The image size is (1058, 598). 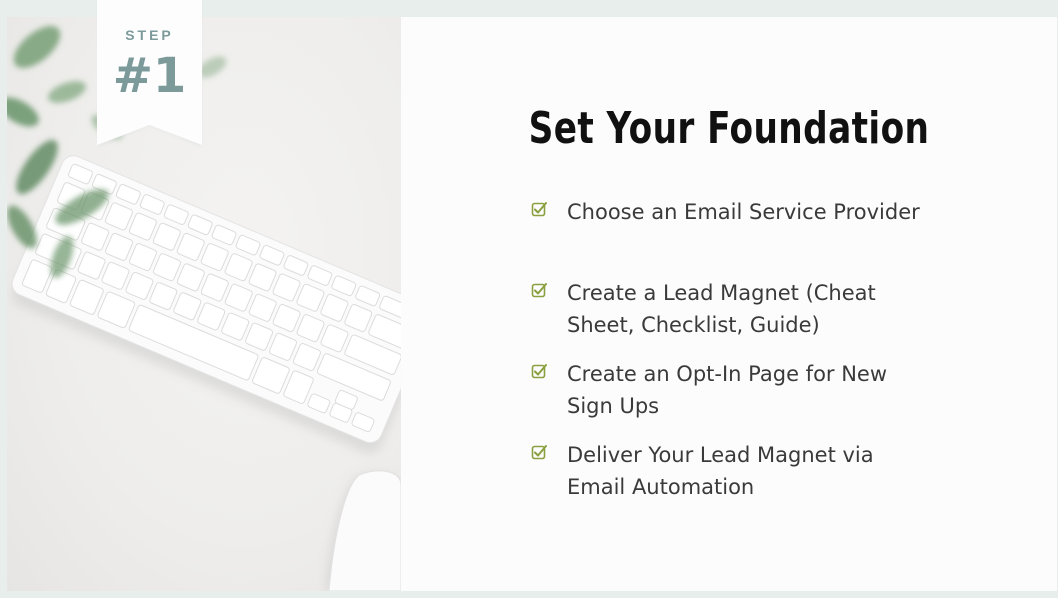 What do you see at coordinates (731, 236) in the screenshot?
I see `list-item: Choose an Email Service Provider` at bounding box center [731, 236].